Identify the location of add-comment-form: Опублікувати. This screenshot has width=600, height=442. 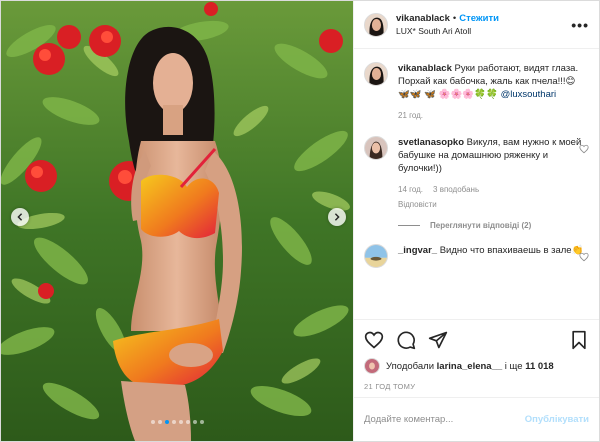
(476, 419).